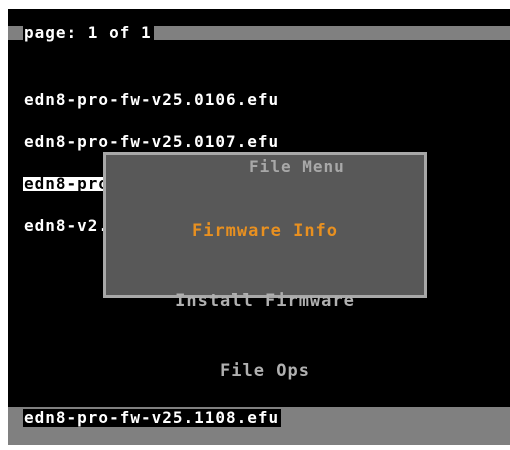 This screenshot has width=510, height=450. I want to click on page-indicator: page: 1 of 1, so click(88, 32).